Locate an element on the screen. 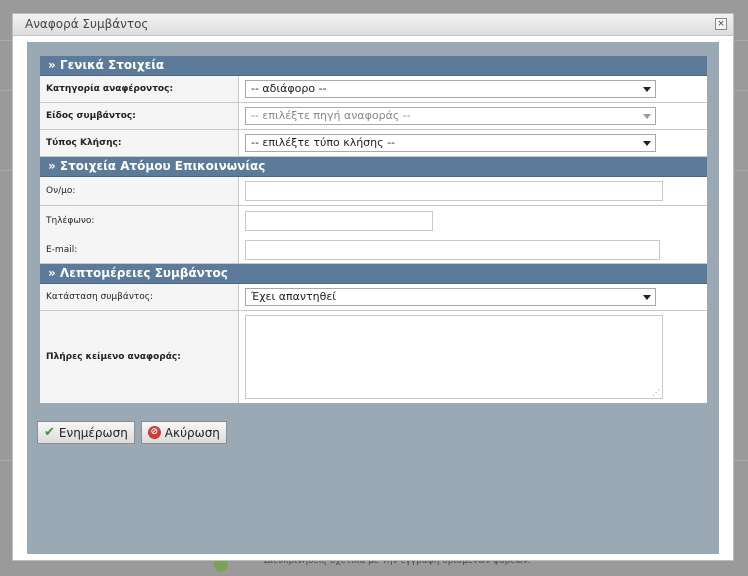  resize-grip-icon: ⋰ is located at coordinates (656, 392).